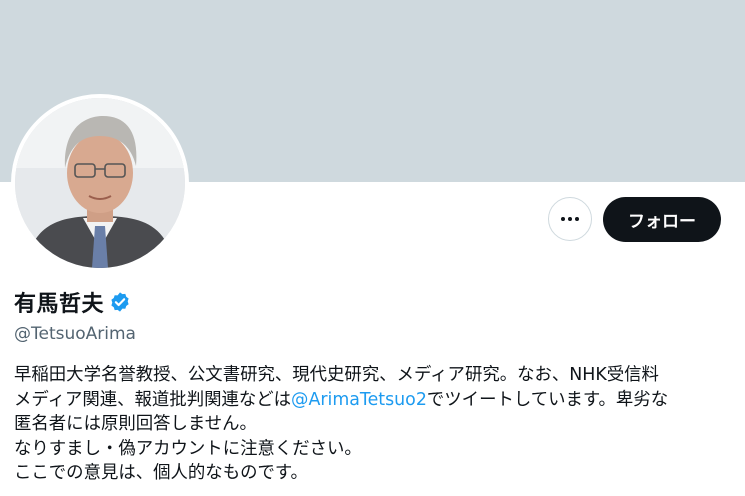 This screenshot has width=745, height=496. What do you see at coordinates (75, 334) in the screenshot?
I see `user-handle: @TetsuoArima` at bounding box center [75, 334].